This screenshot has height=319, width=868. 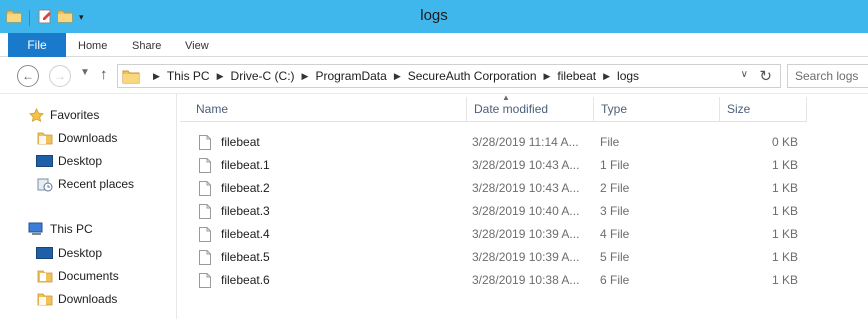 What do you see at coordinates (744, 74) in the screenshot?
I see `address-history-chevron-icon: ∨` at bounding box center [744, 74].